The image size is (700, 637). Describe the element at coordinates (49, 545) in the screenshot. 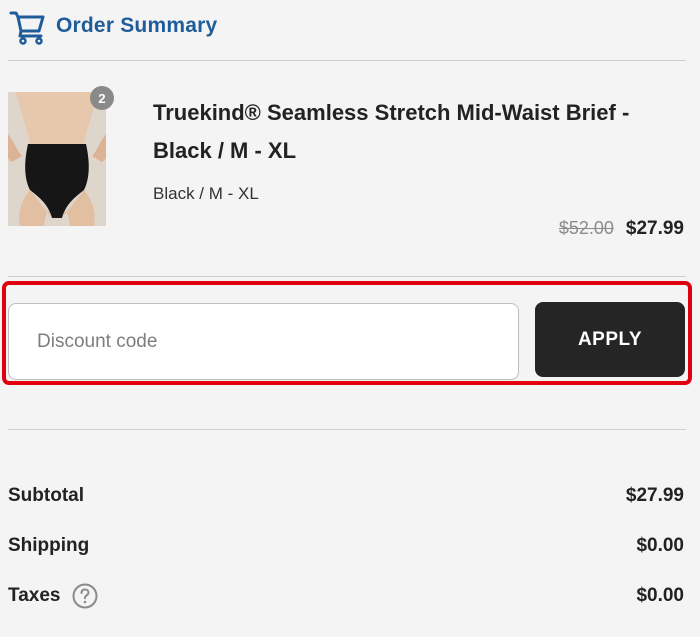

I see `shipping-label: Shipping` at that location.